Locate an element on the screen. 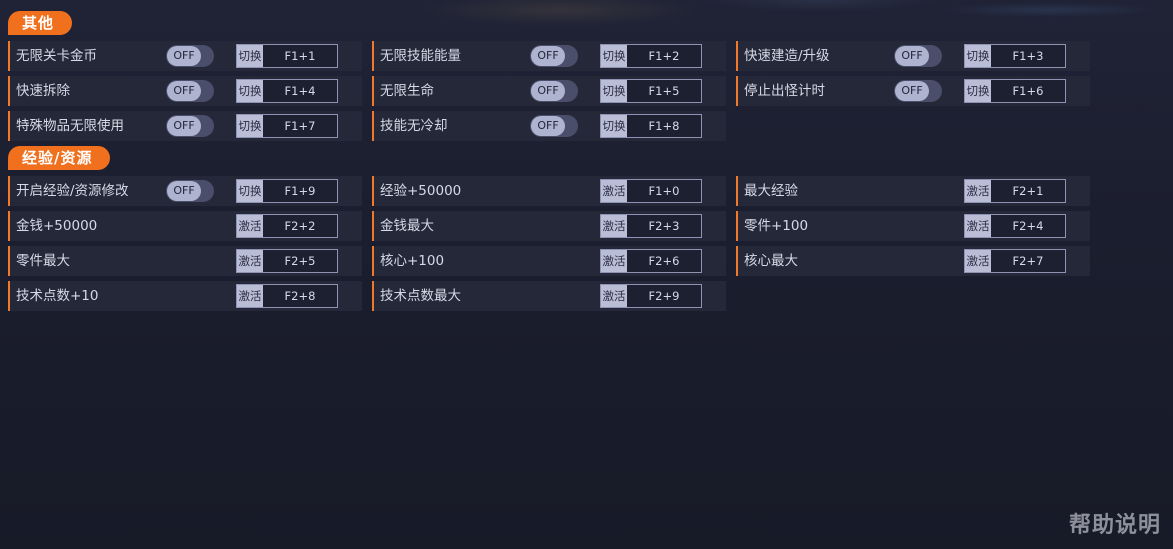 Image resolution: width=1173 pixels, height=549 pixels. hotkey-box: 切换 F1+4 is located at coordinates (287, 91).